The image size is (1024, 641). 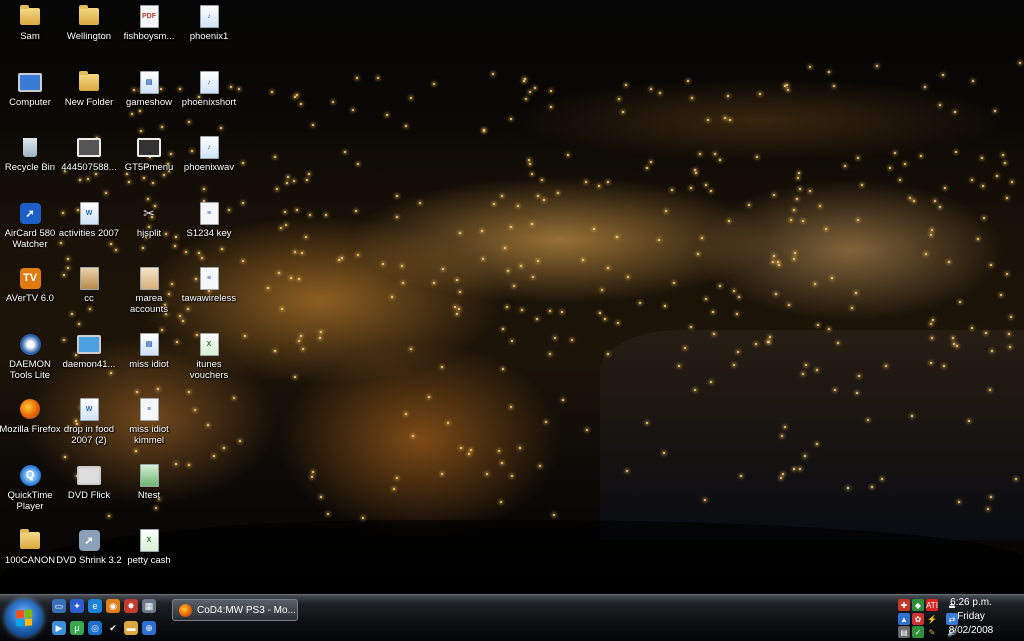 I want to click on desktop-icon-avertv: TV AVerTV 6.0, so click(x=31, y=294).